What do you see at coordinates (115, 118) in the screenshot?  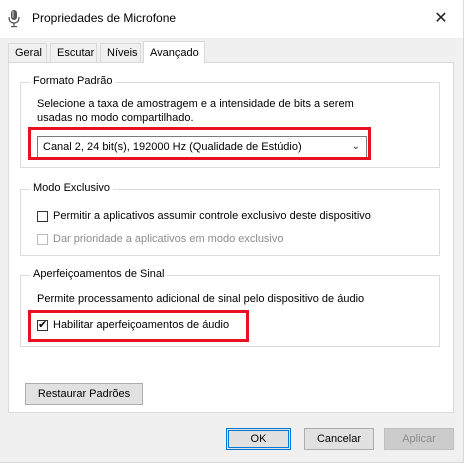 I see `default-format-description-line2: usadas no modo compartilhado.` at bounding box center [115, 118].